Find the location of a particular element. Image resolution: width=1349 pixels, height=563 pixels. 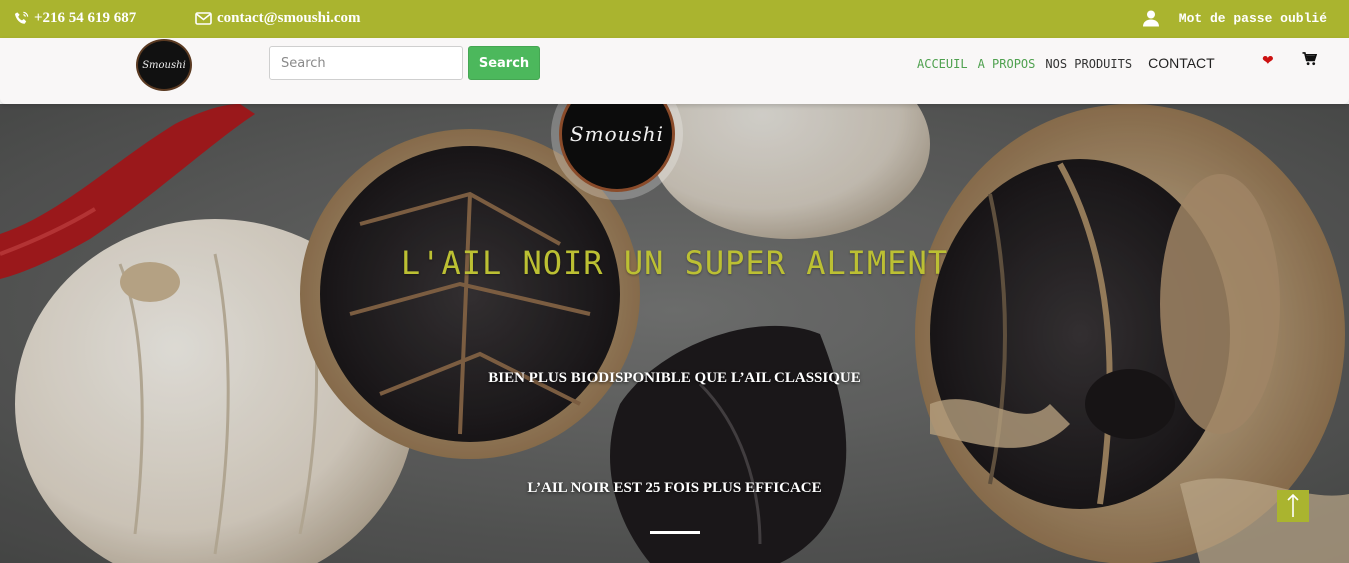

nav-link-contact: CONTACT is located at coordinates (1181, 63).